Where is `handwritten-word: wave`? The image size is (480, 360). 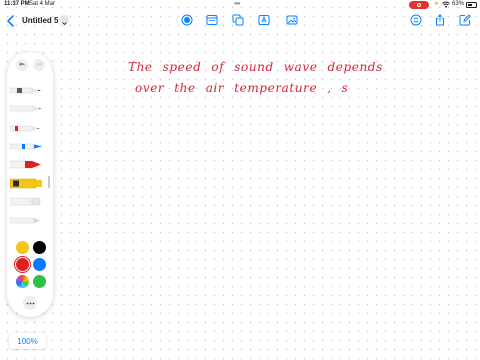
handwritten-word: wave is located at coordinates (300, 67).